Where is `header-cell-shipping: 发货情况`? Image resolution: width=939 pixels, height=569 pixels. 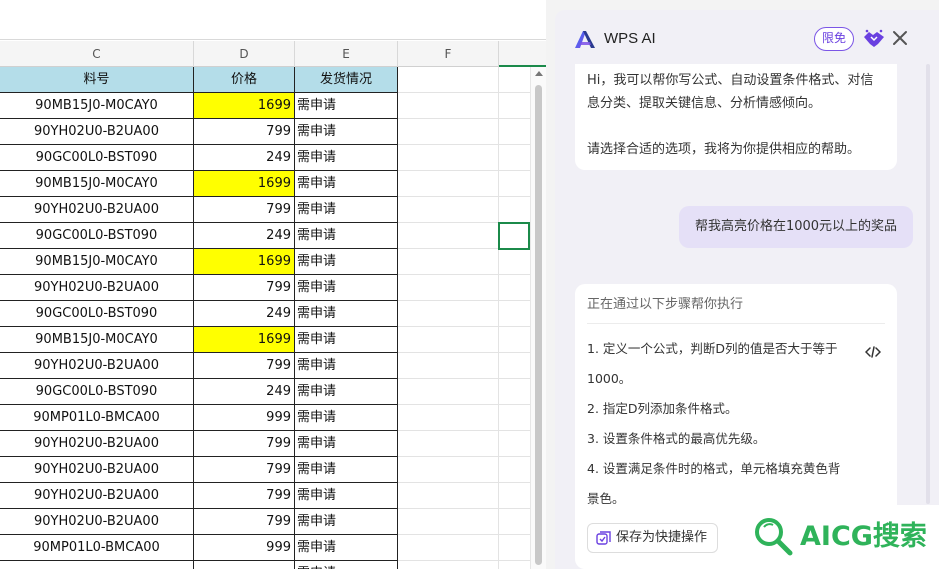 header-cell-shipping: 发货情况 is located at coordinates (346, 80).